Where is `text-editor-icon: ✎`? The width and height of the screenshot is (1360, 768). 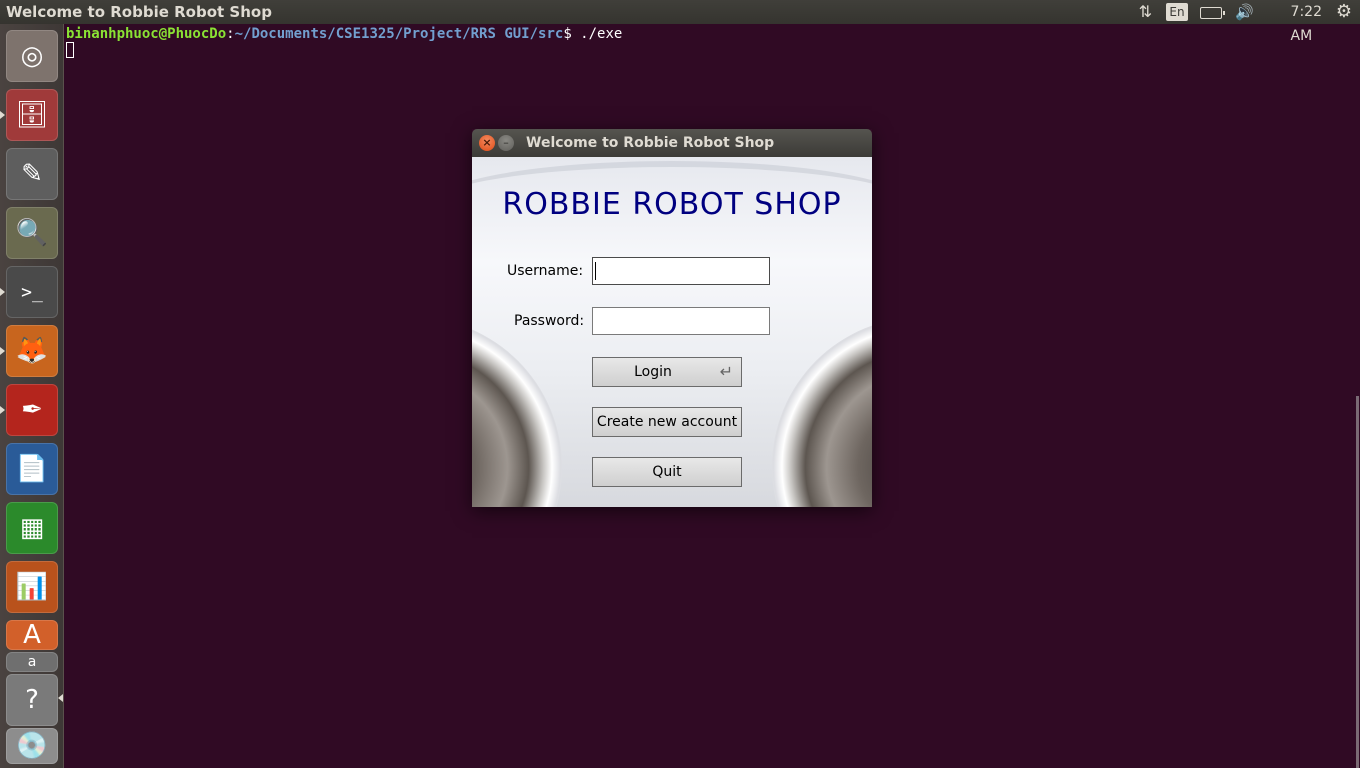
text-editor-icon: ✎ is located at coordinates (32, 174).